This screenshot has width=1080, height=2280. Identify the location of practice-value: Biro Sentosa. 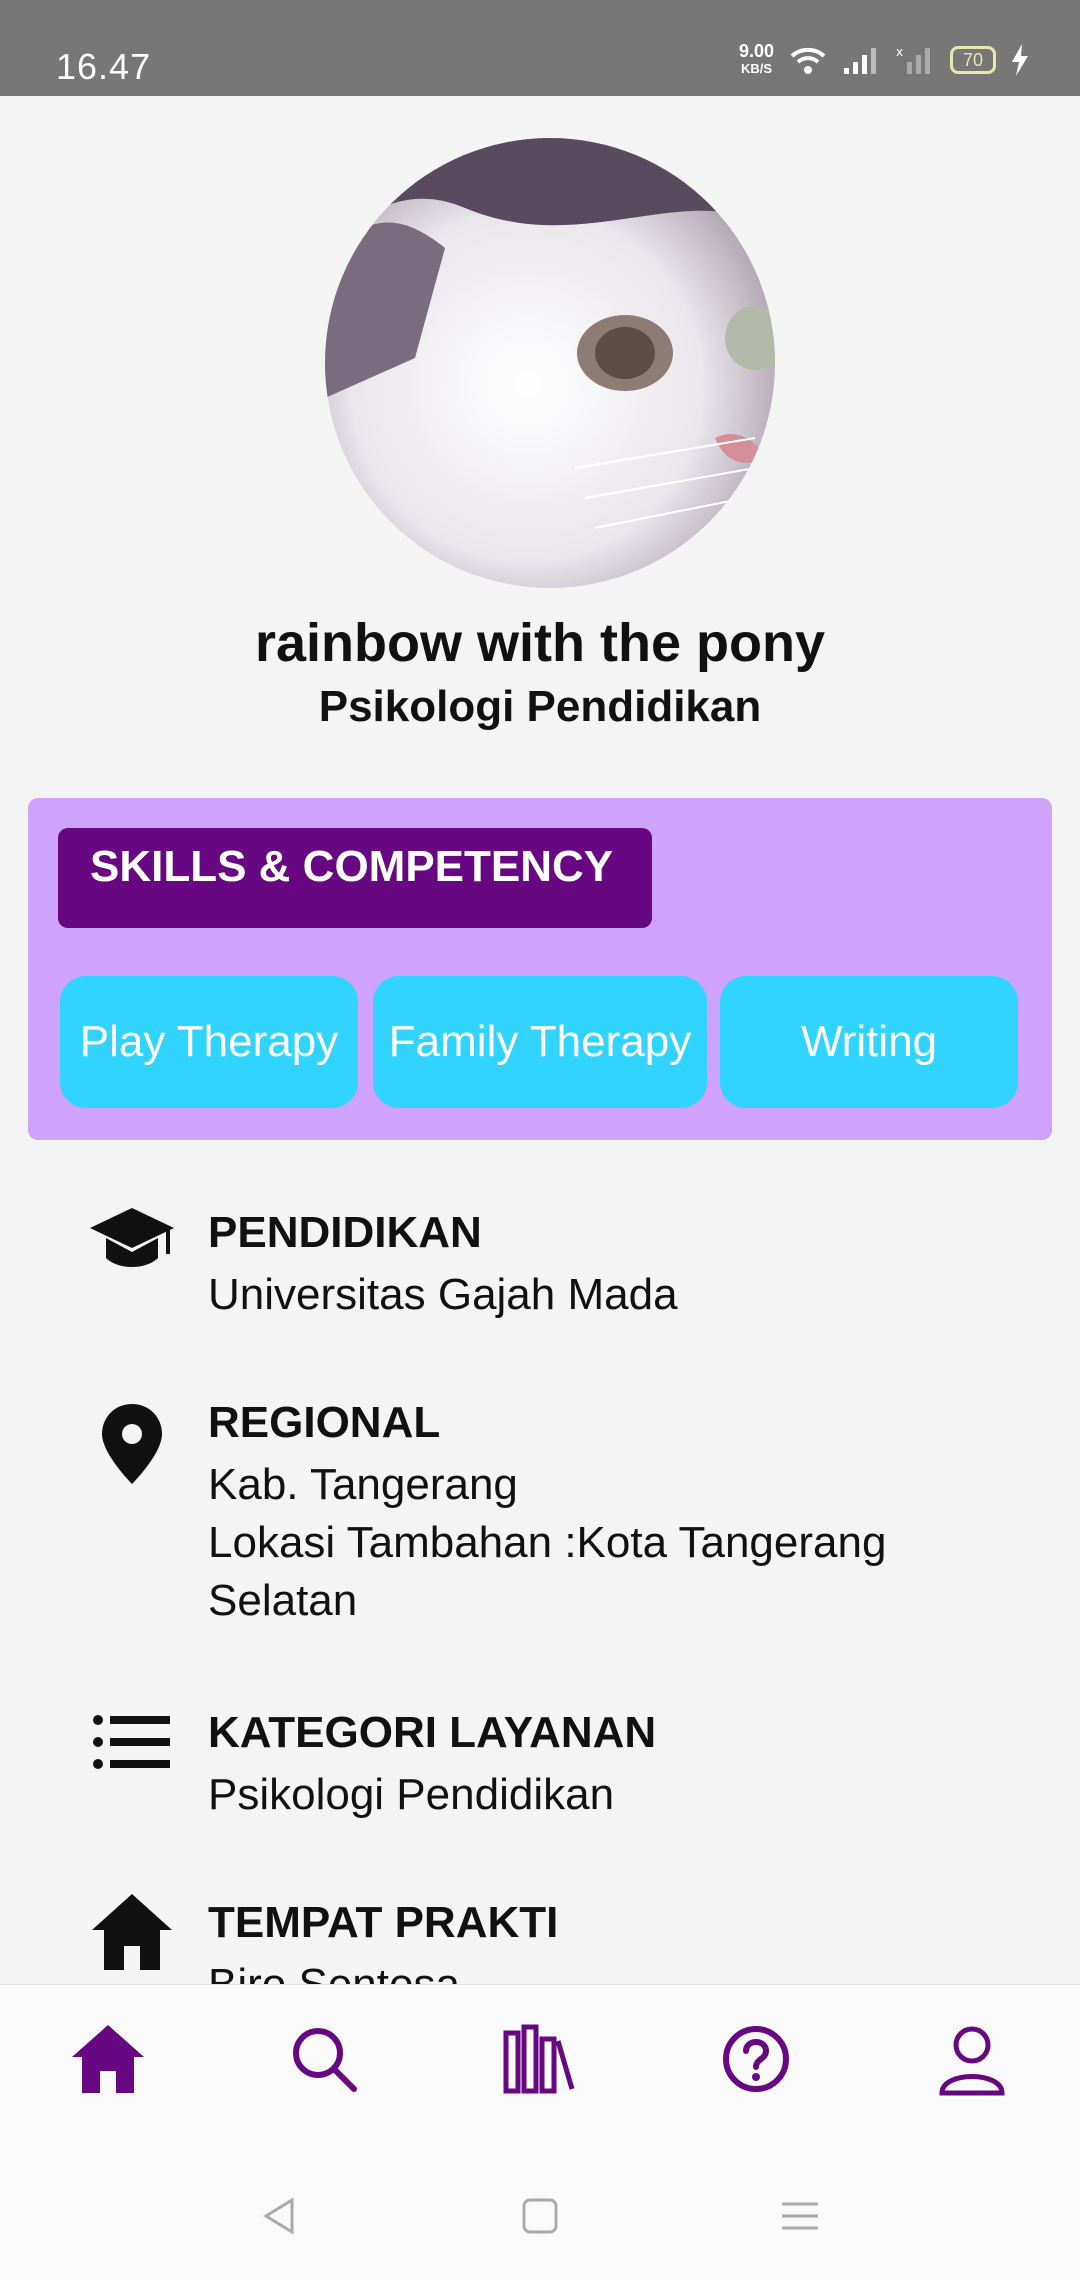
(334, 1970).